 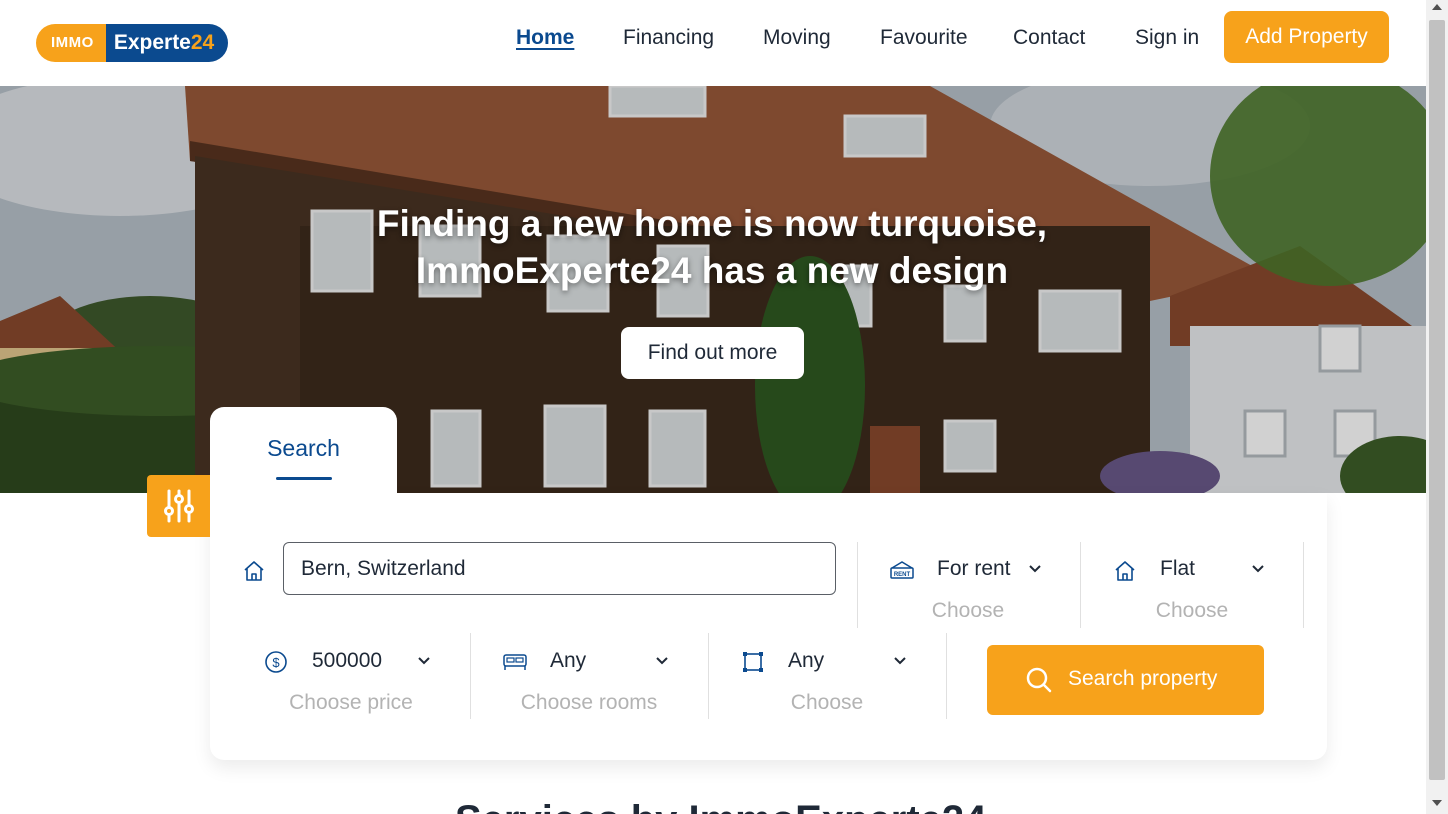 I want to click on search-tab-label: Search, so click(x=303, y=448).